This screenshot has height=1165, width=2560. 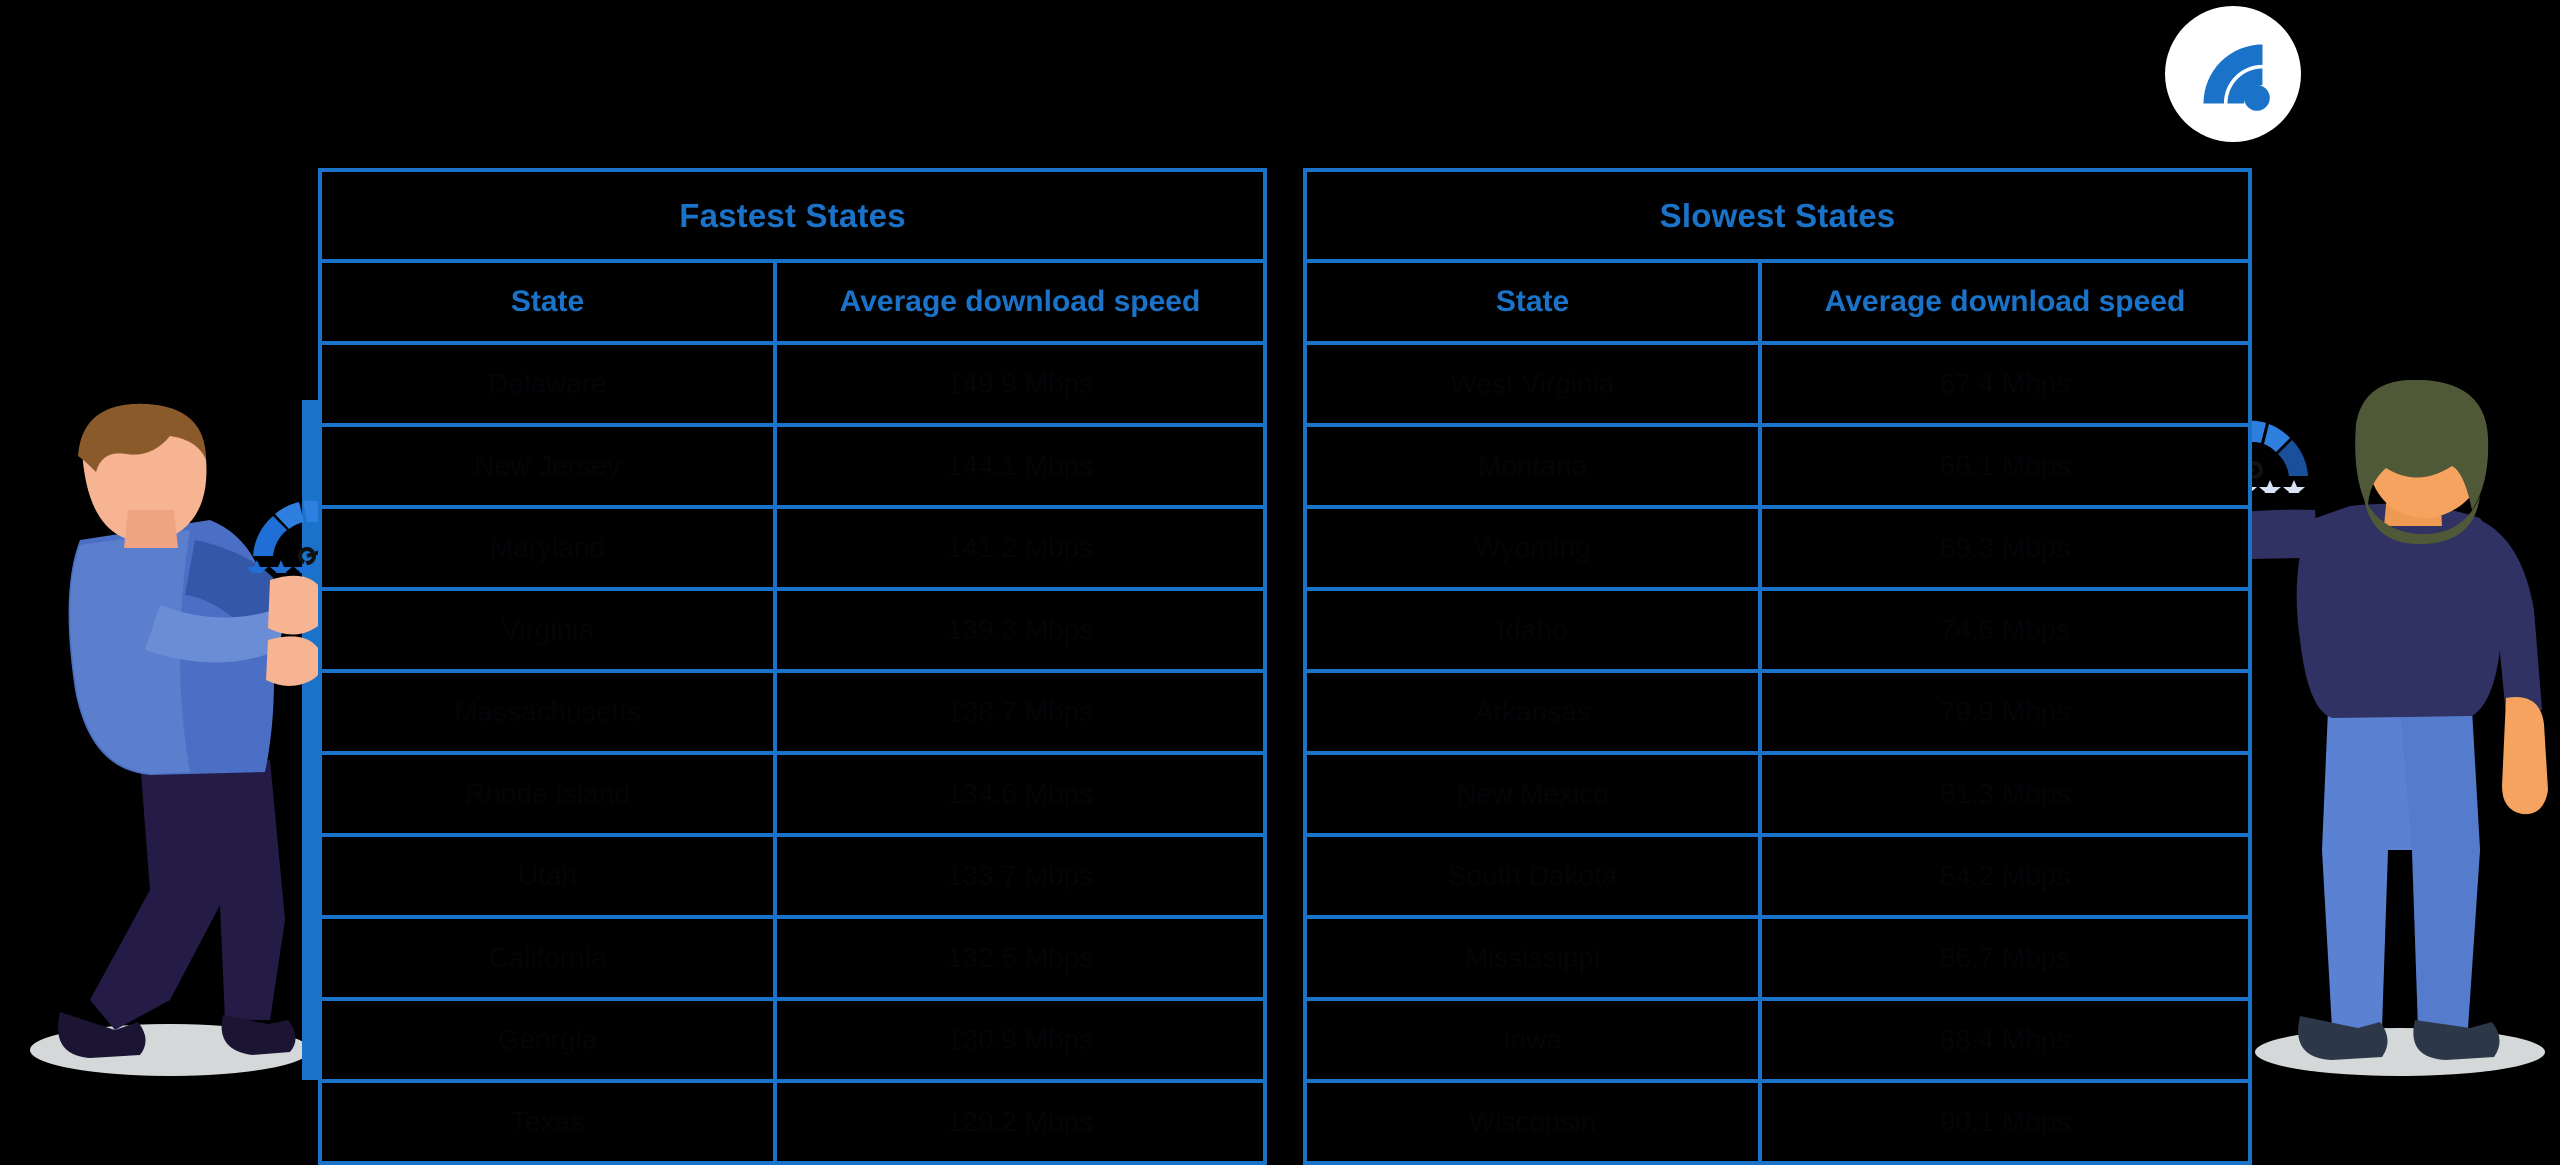 I want to click on cell-state: Montana, so click(x=1532, y=466).